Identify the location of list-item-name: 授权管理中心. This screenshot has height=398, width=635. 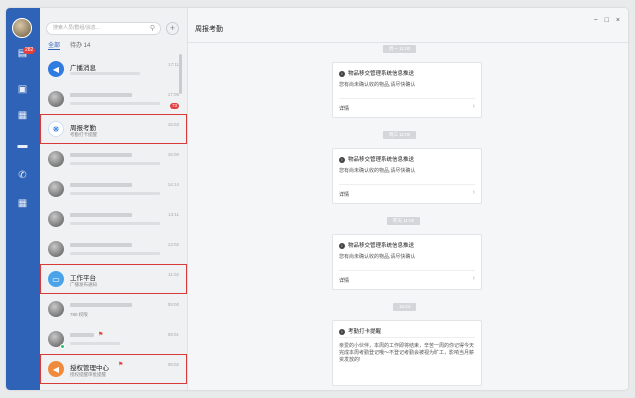
(89, 368).